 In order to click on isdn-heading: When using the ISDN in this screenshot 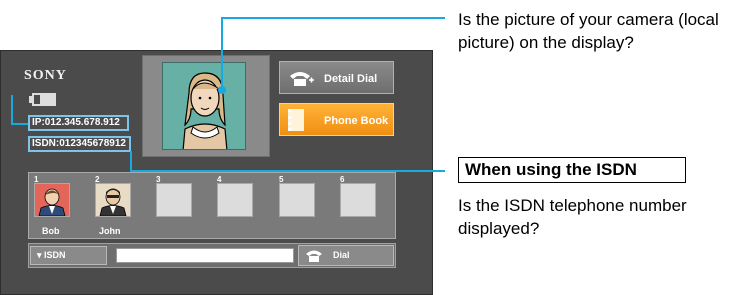, I will do `click(572, 170)`.